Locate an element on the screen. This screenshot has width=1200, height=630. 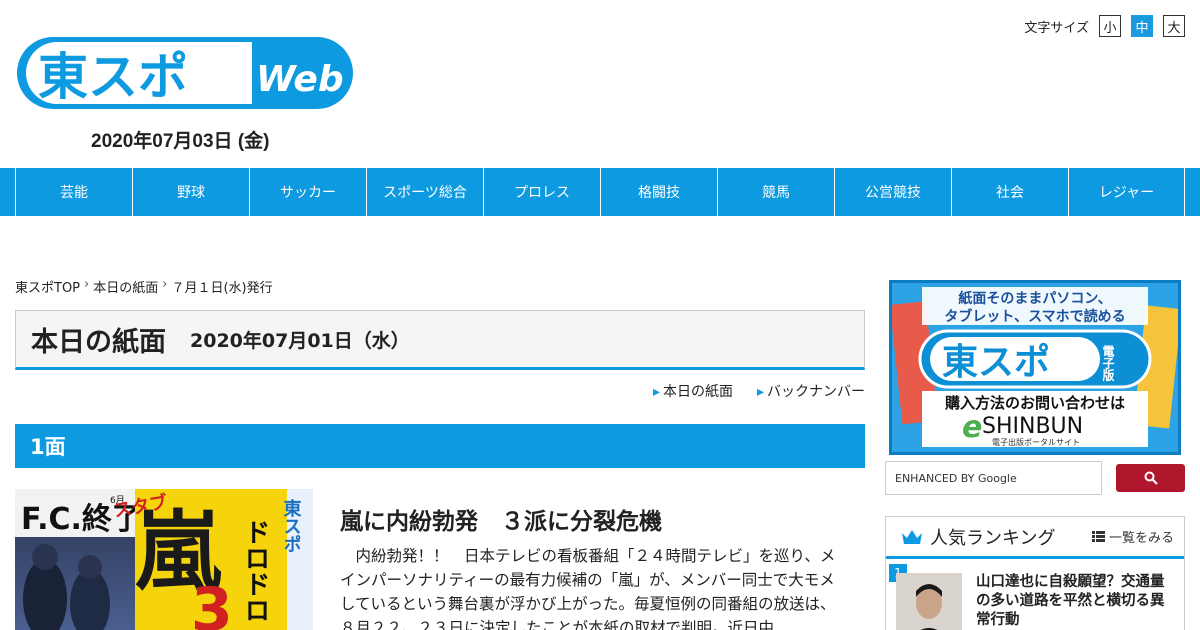
ad-line2: タブレット、スマホで読める is located at coordinates (1034, 316).